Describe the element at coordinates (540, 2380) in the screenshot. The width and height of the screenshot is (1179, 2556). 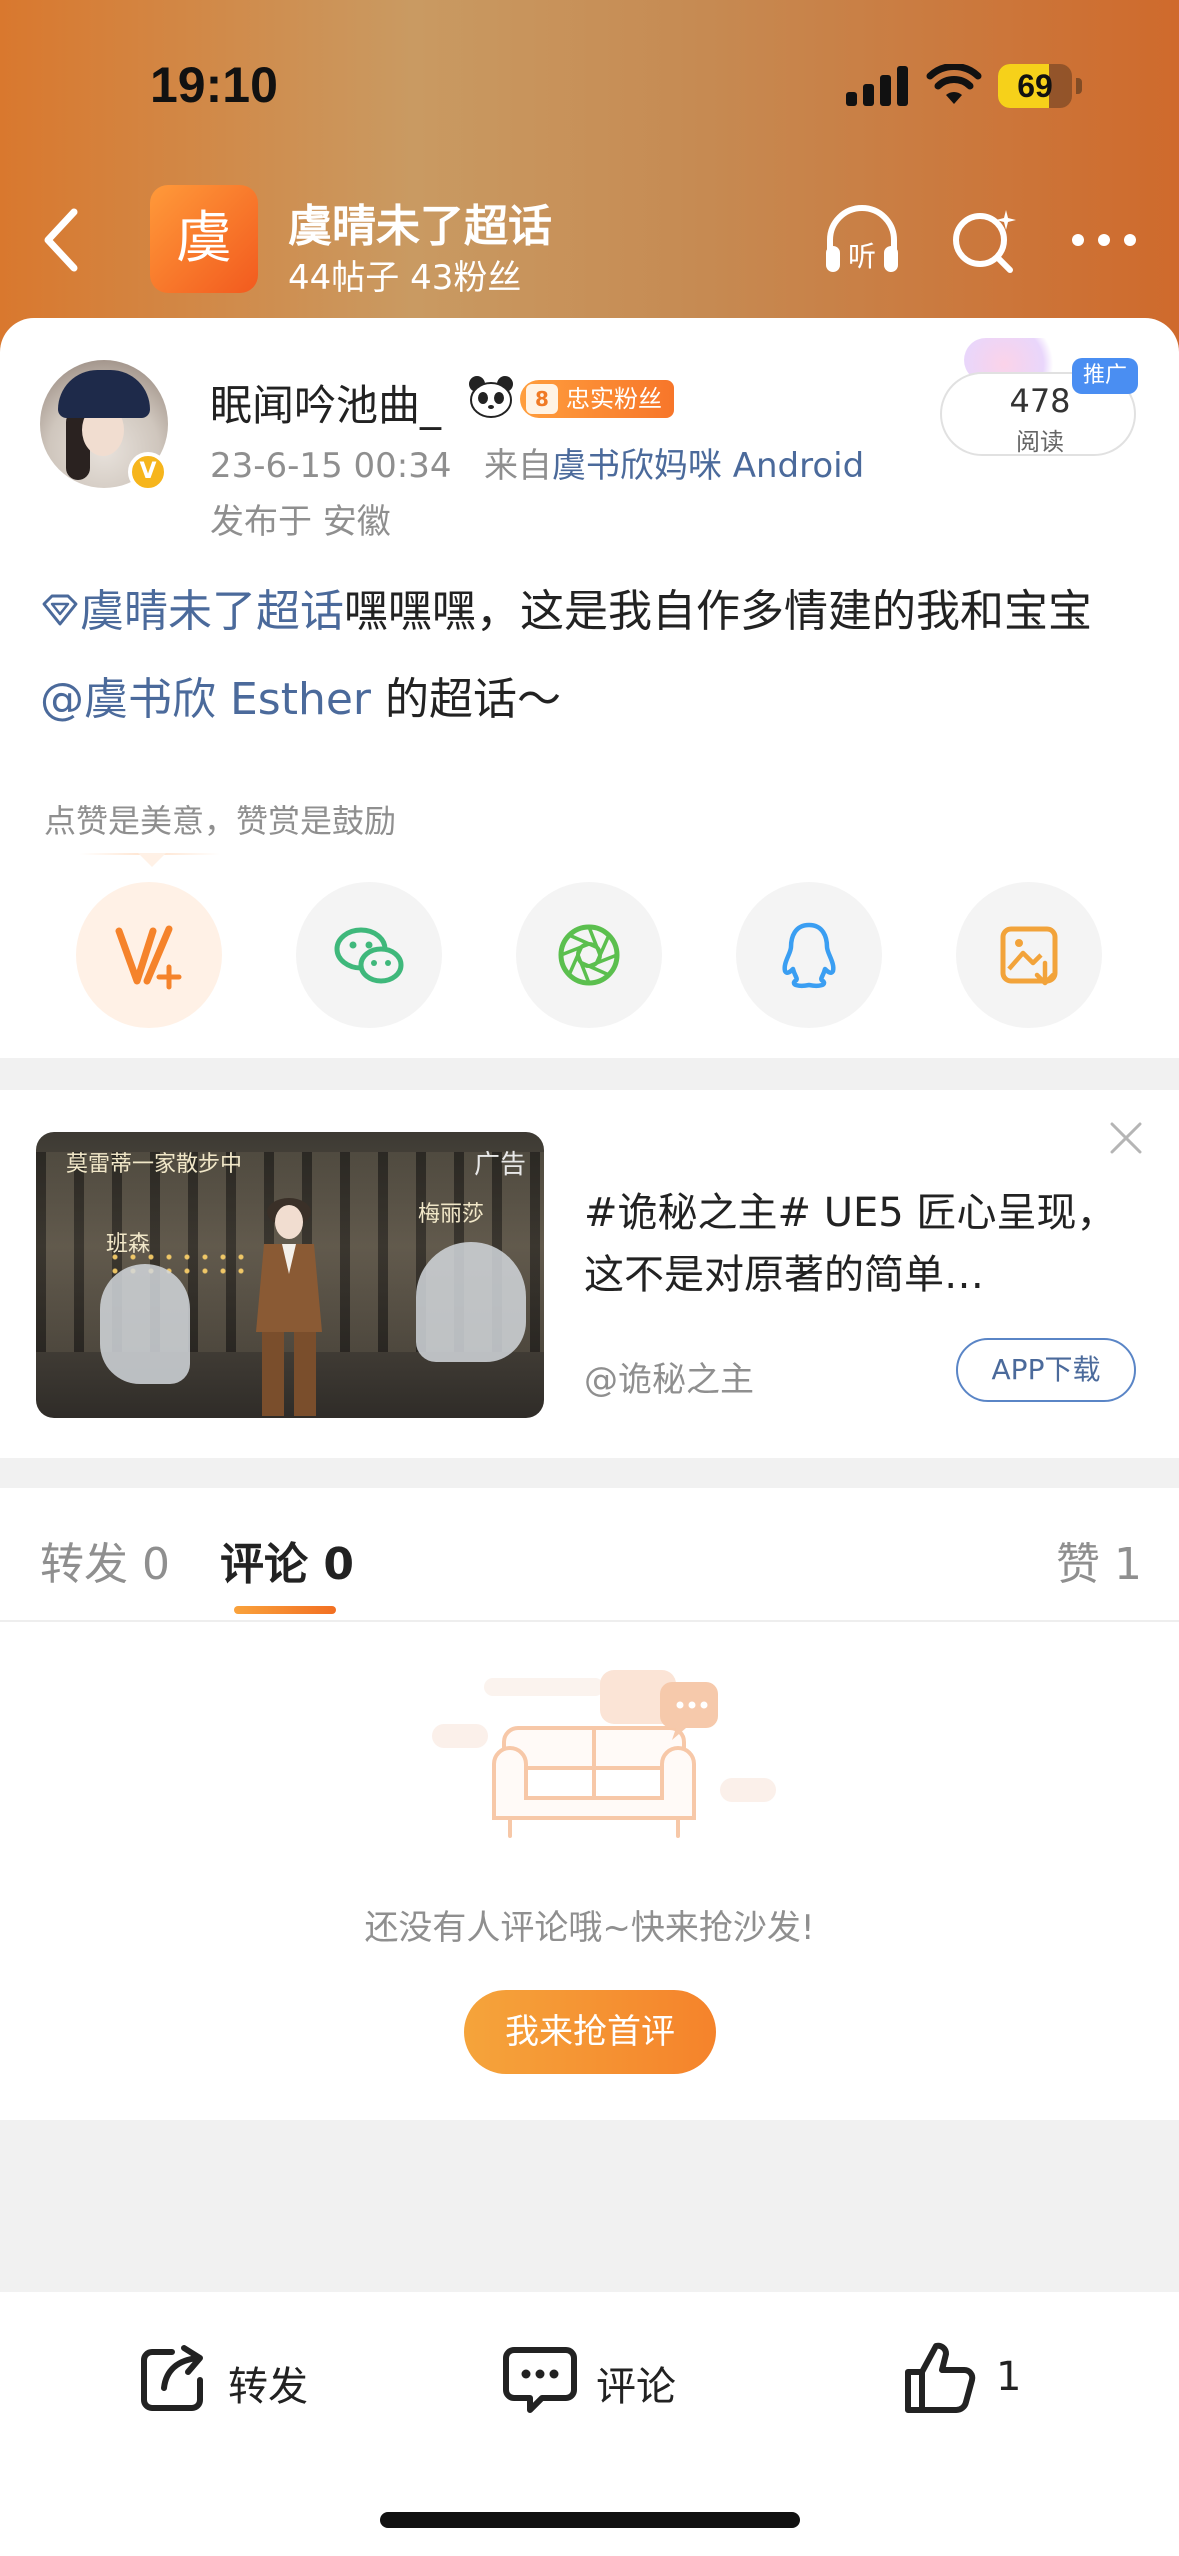
I see `comment-icon` at that location.